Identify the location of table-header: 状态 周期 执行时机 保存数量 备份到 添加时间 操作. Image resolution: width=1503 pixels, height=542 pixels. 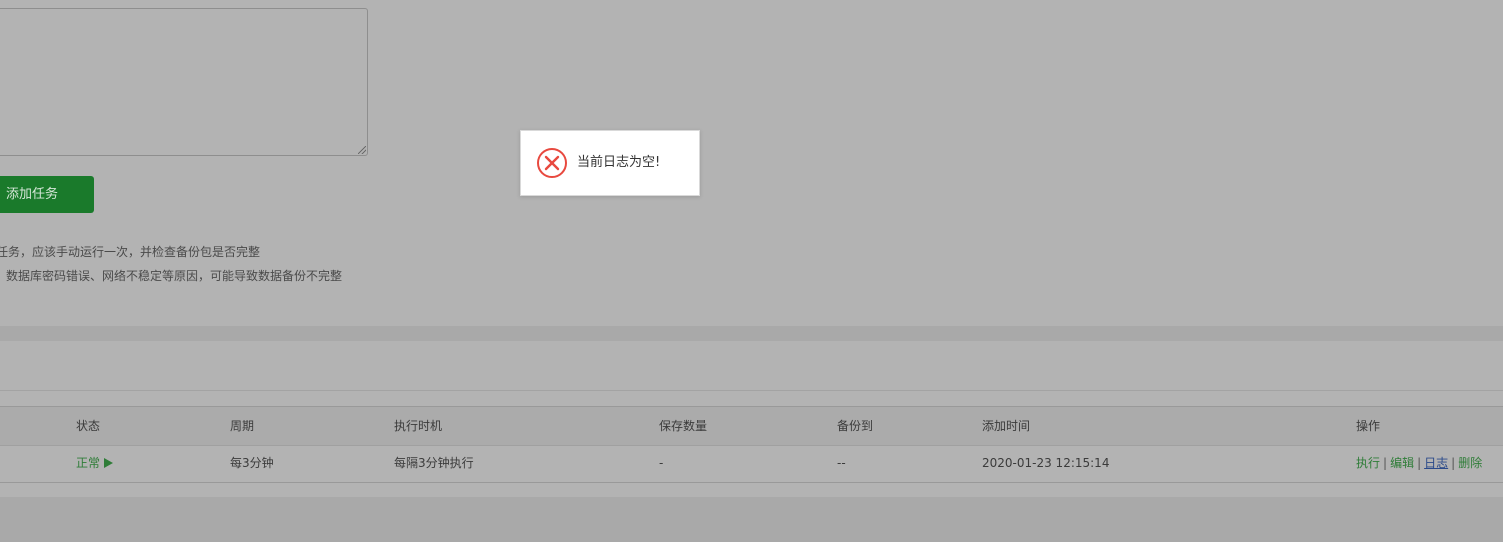
(751, 426).